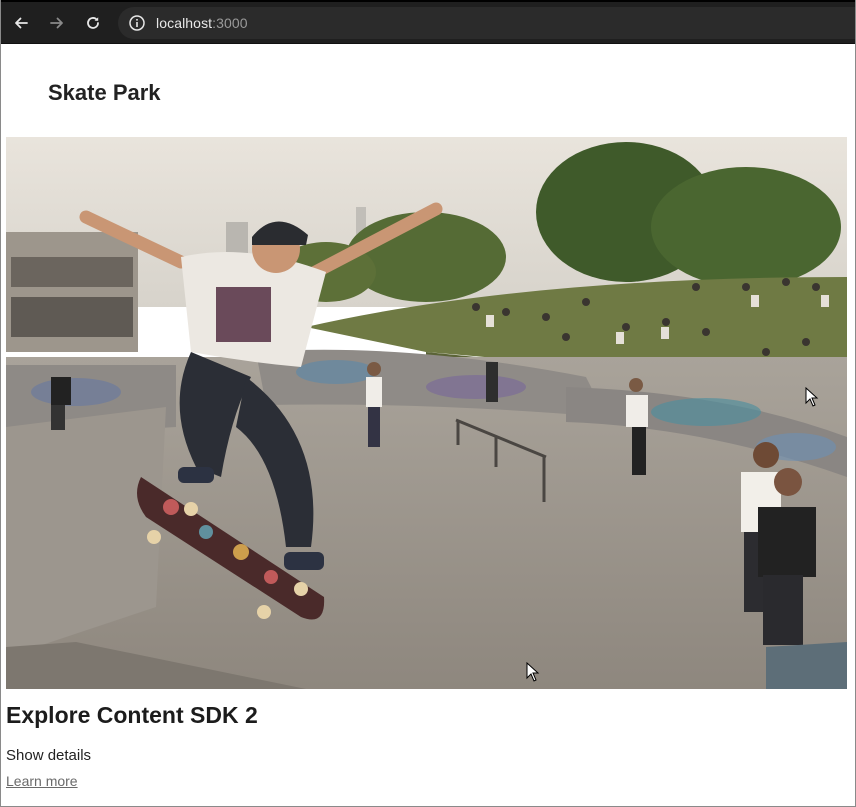 This screenshot has width=856, height=807. I want to click on browser-toolbar: localhost:3000, so click(428, 23).